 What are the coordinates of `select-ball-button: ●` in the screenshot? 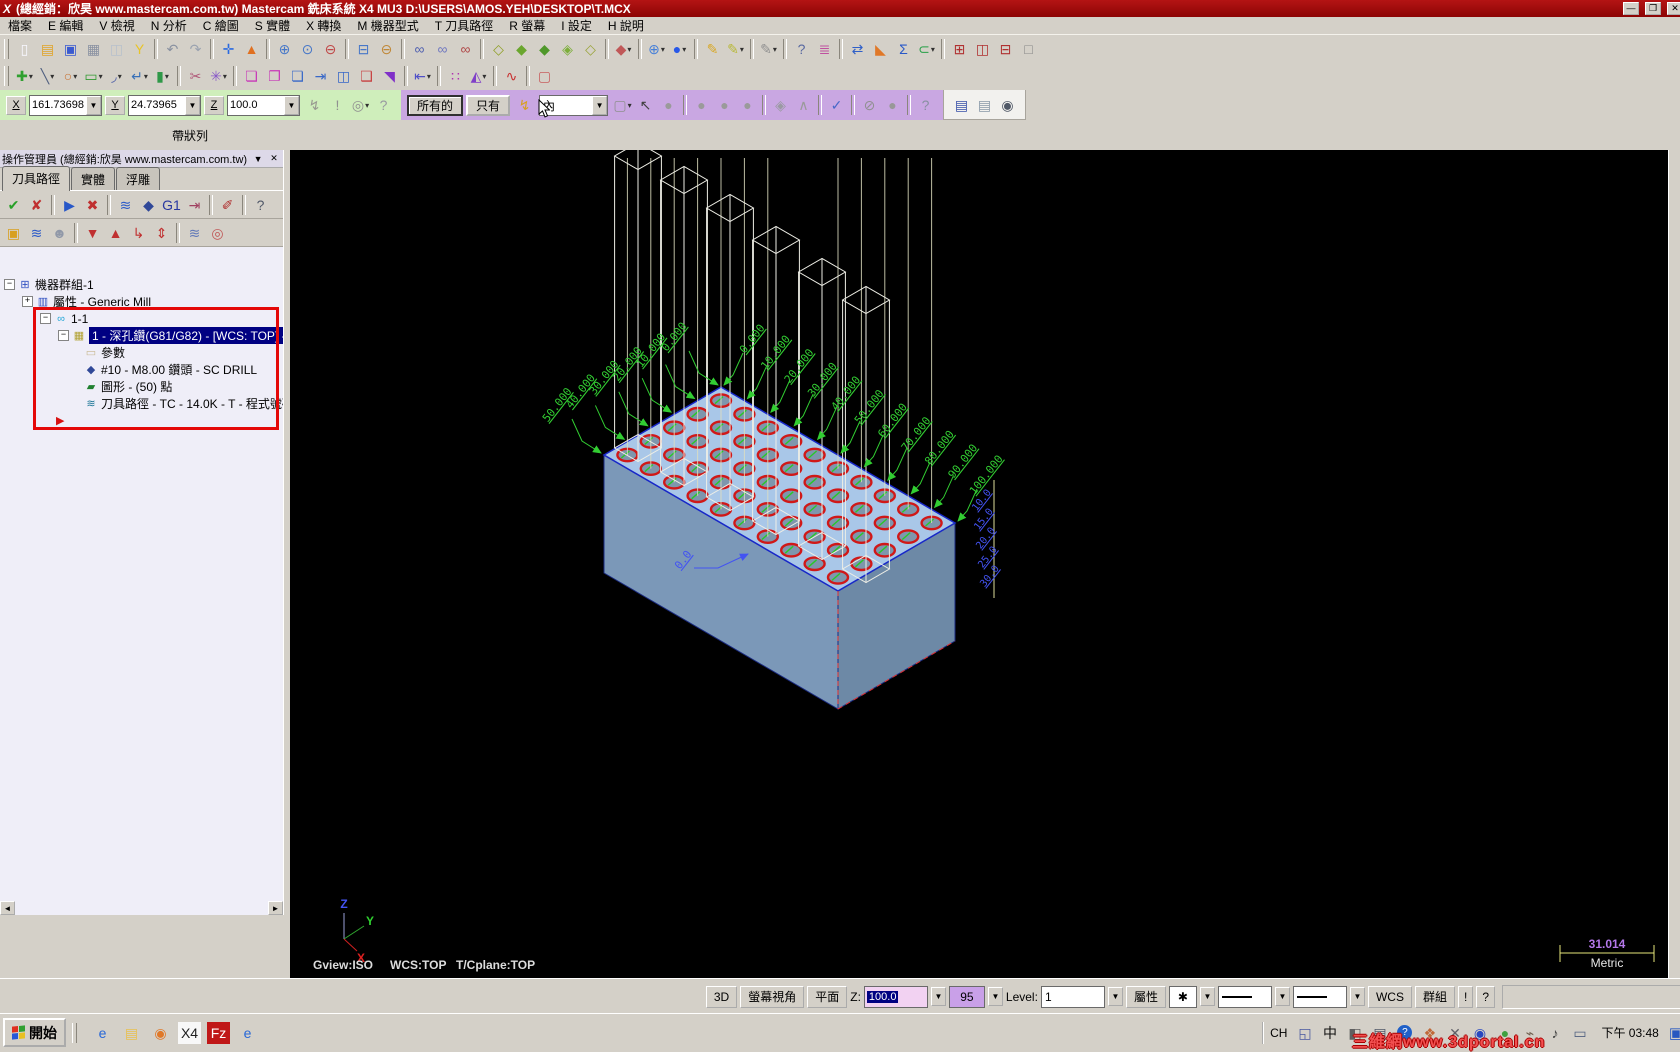 It's located at (892, 105).